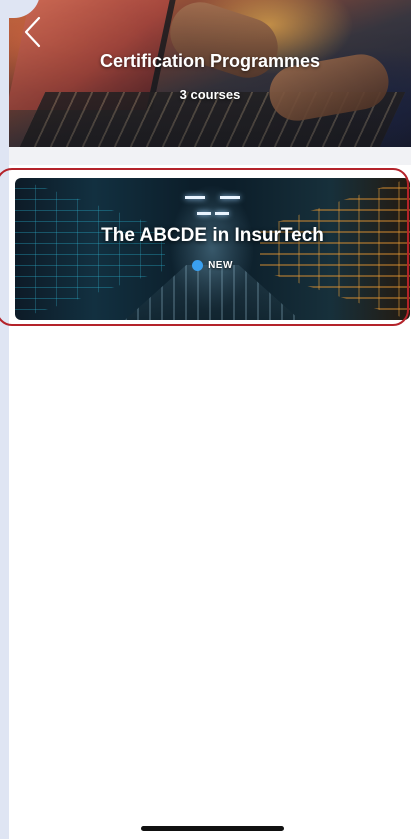 The image size is (411, 839). What do you see at coordinates (210, 61) in the screenshot?
I see `page-title: Certification Programmes` at bounding box center [210, 61].